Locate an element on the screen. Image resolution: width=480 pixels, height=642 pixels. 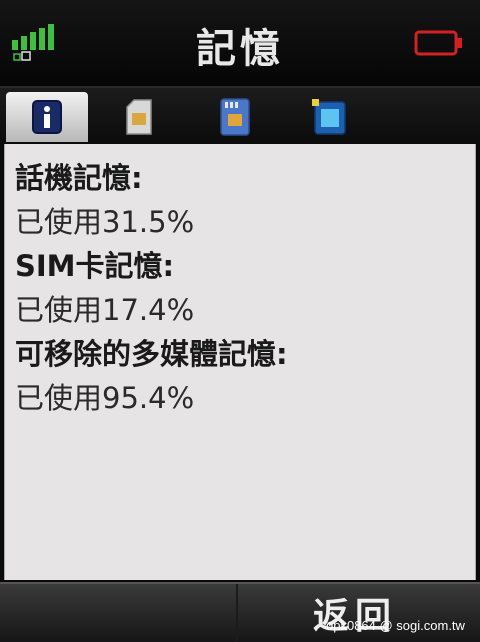
removable-memory-value: 已使用95.4% is located at coordinates (105, 398).